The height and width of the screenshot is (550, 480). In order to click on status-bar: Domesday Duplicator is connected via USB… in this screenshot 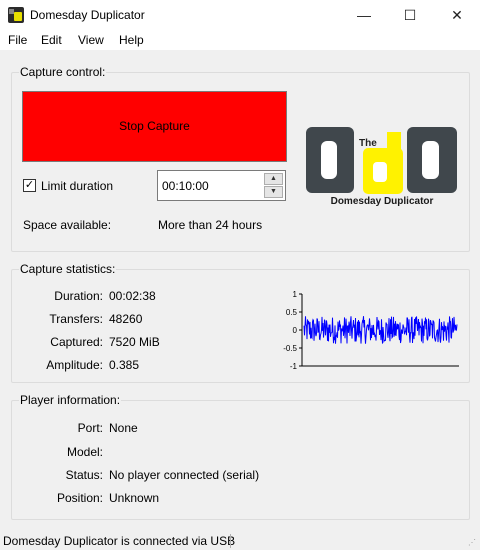, I will do `click(240, 540)`.